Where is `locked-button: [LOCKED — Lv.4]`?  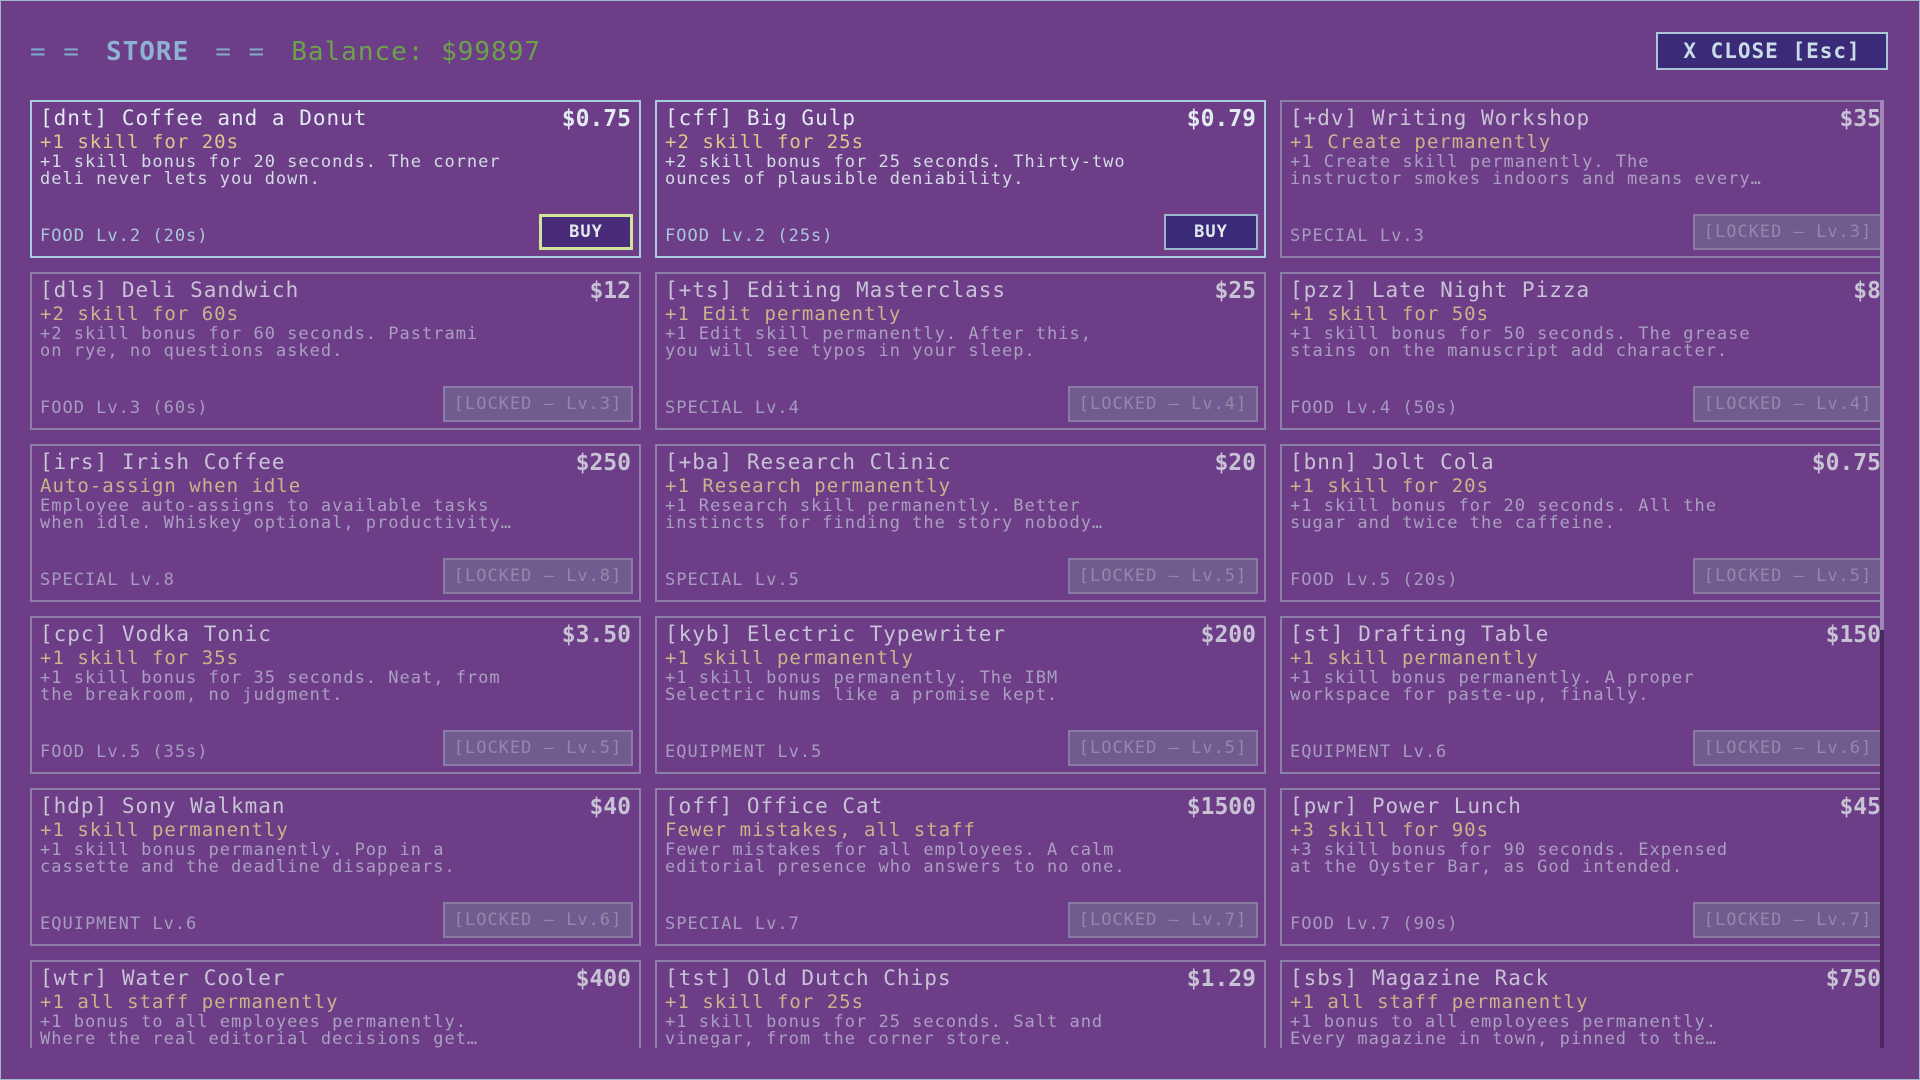
locked-button: [LOCKED — Lv.4] is located at coordinates (1786, 404).